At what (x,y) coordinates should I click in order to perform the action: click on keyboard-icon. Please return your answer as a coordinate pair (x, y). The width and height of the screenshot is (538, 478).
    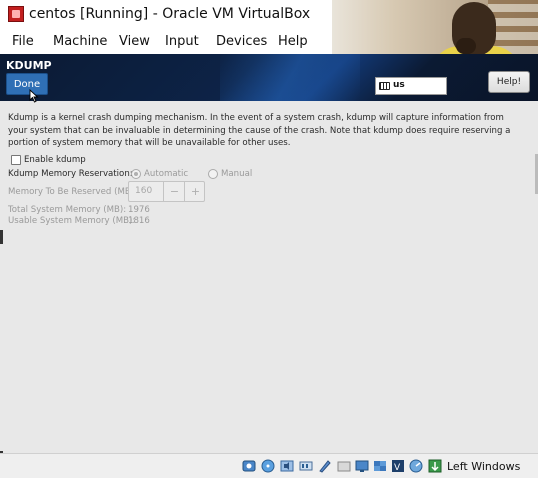
    Looking at the image, I should click on (384, 86).